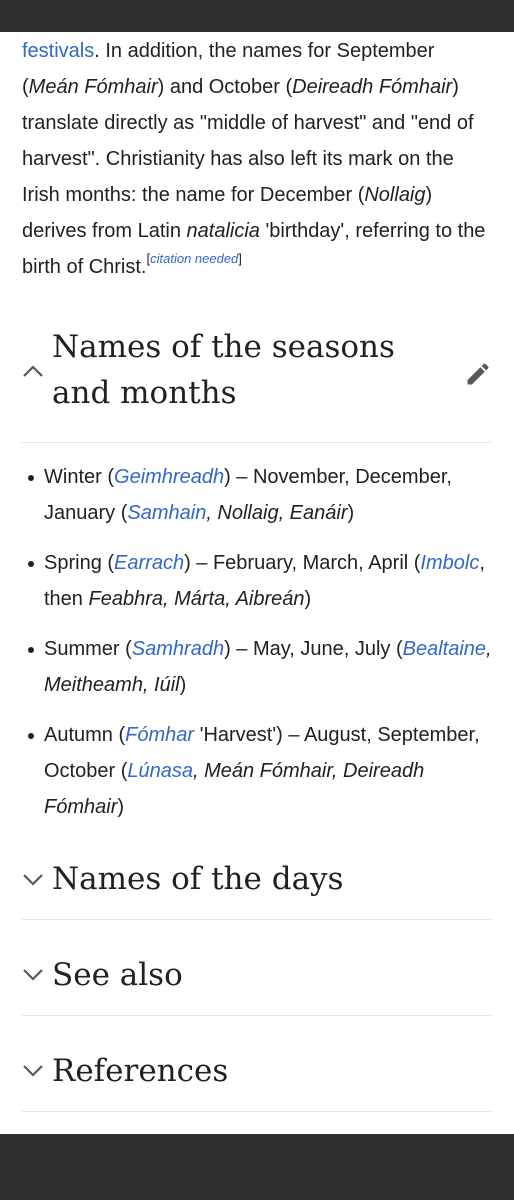 Image resolution: width=514 pixels, height=1200 pixels. Describe the element at coordinates (33, 371) in the screenshot. I see `chevron-up-icon` at that location.